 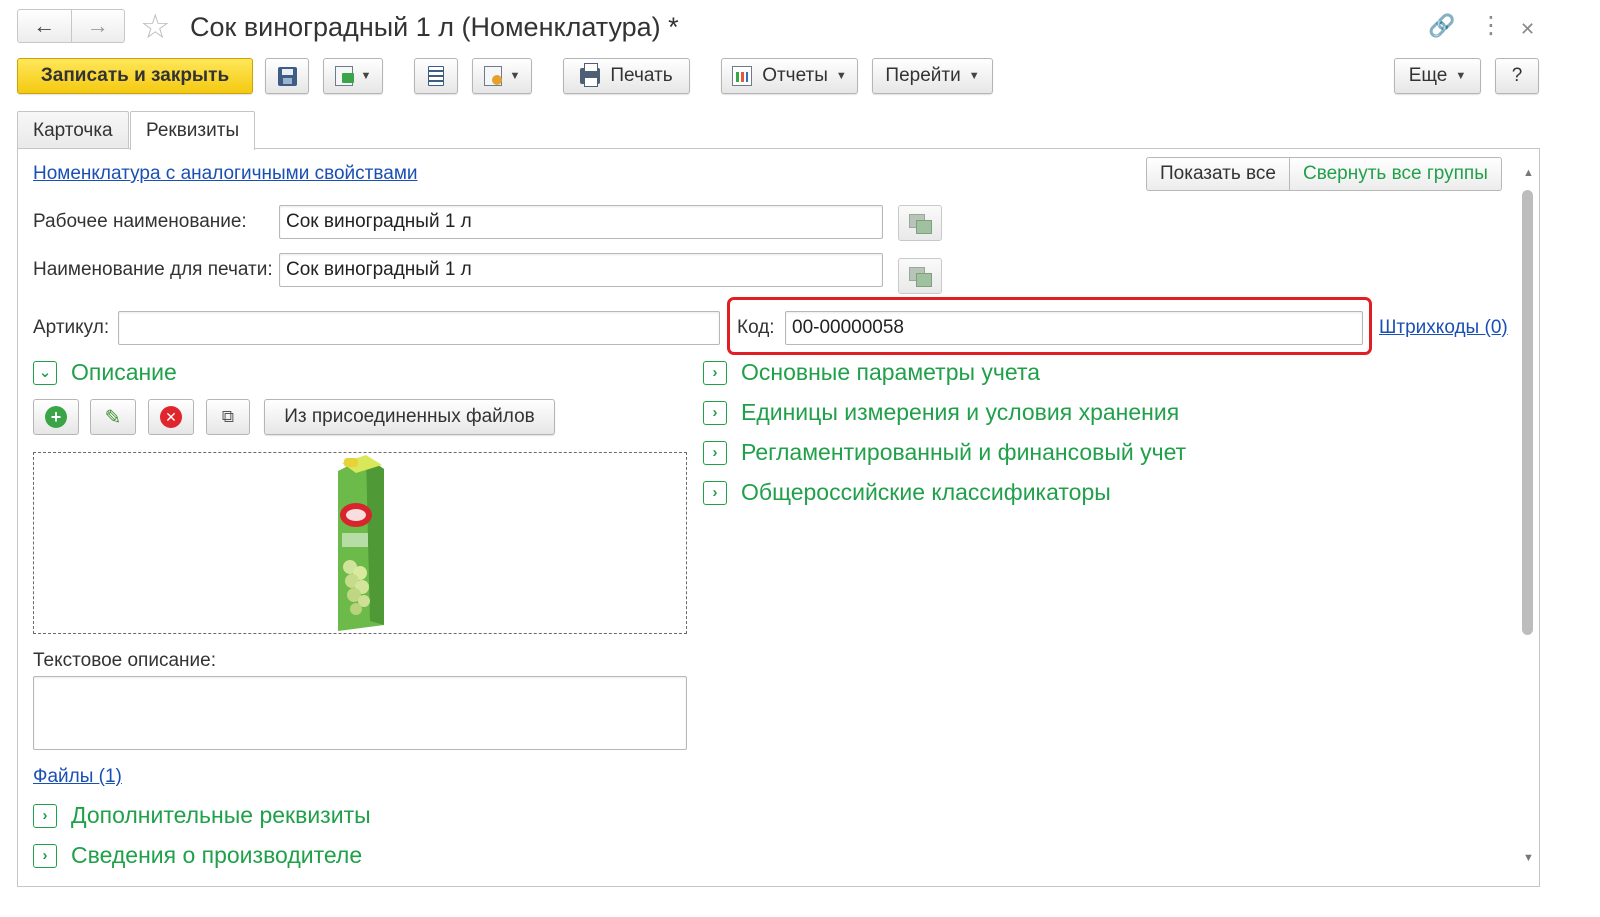 What do you see at coordinates (1528, 858) in the screenshot?
I see `scroll-down-arrow-icon: ▼` at bounding box center [1528, 858].